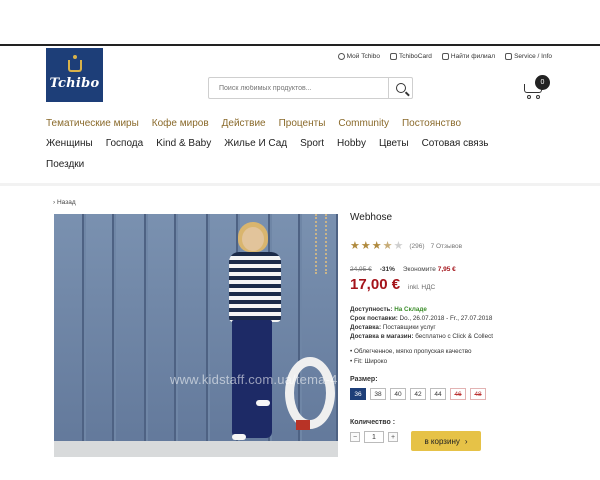 Image resolution: width=600 pixels, height=480 pixels. What do you see at coordinates (321, 244) in the screenshot?
I see `rope` at bounding box center [321, 244].